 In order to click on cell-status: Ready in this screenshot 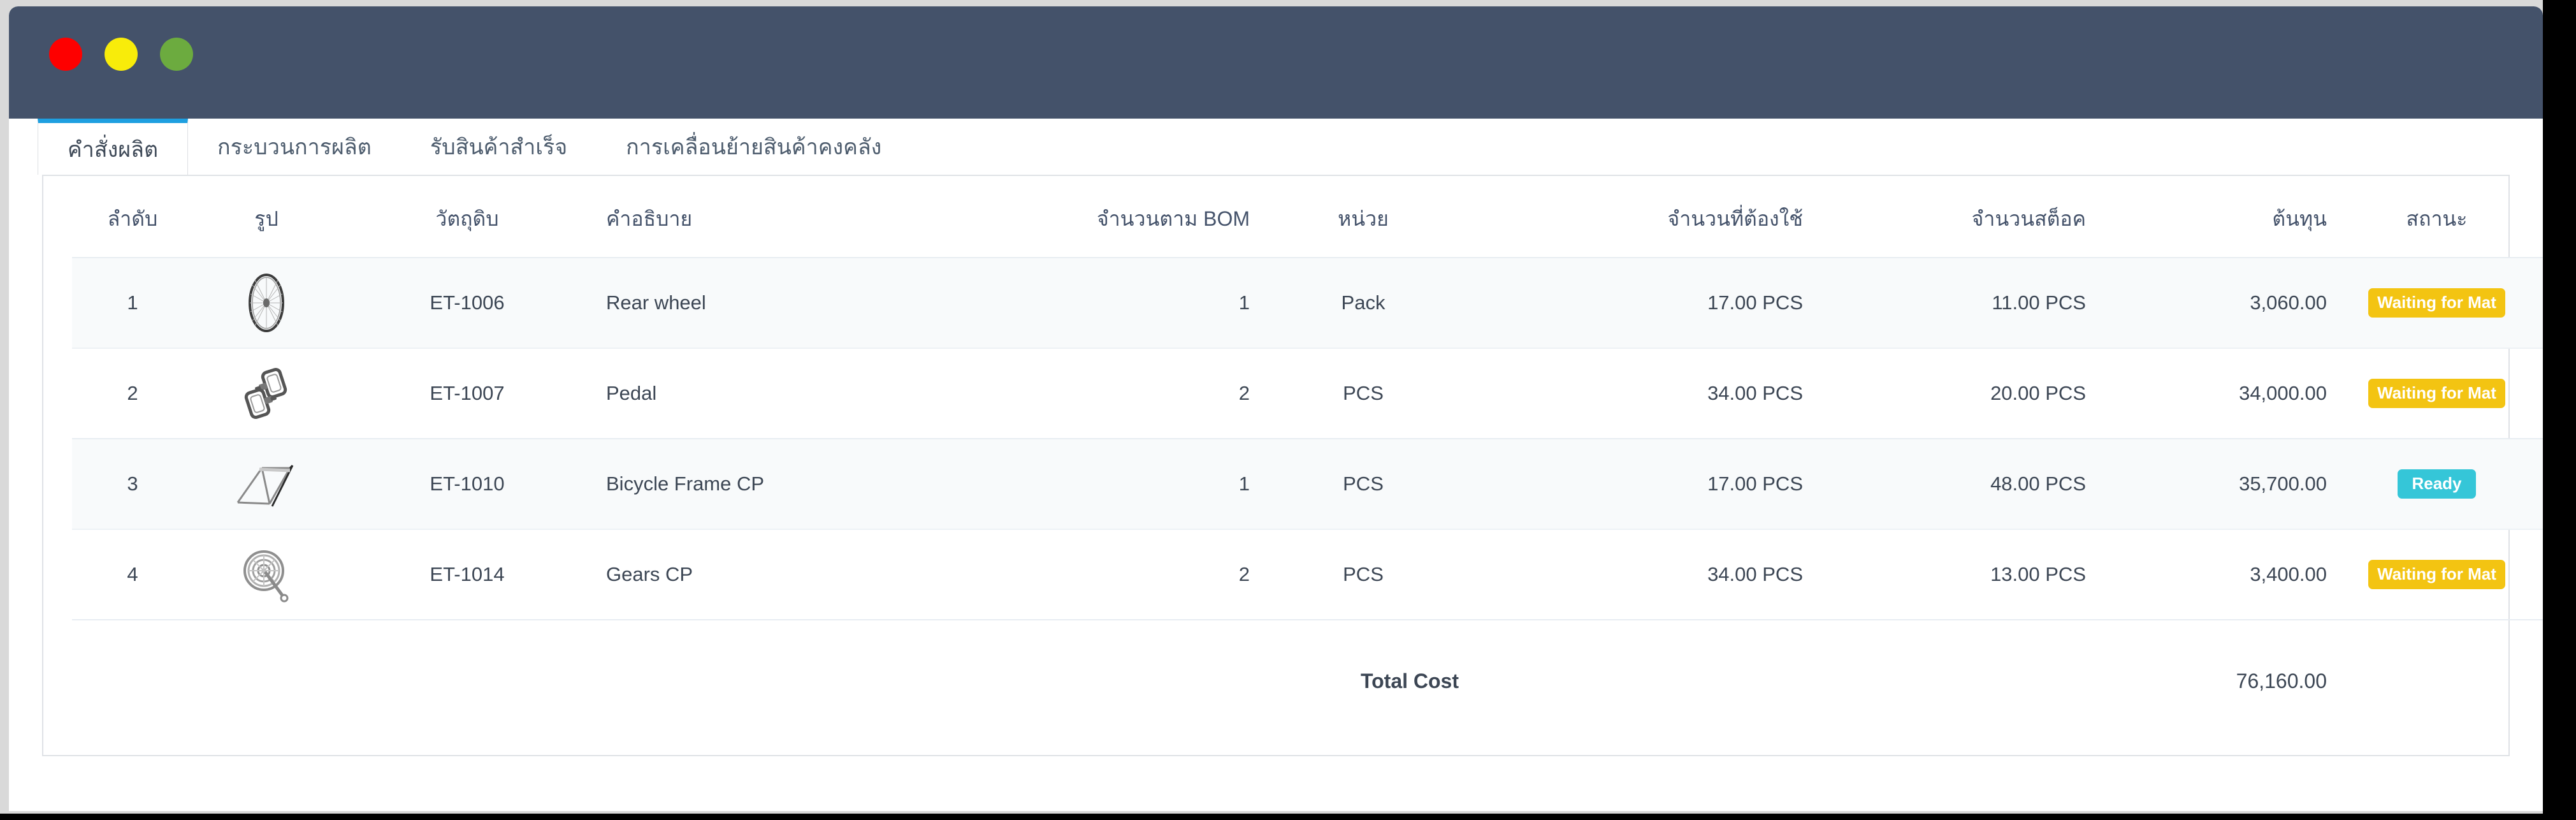, I will do `click(2435, 484)`.